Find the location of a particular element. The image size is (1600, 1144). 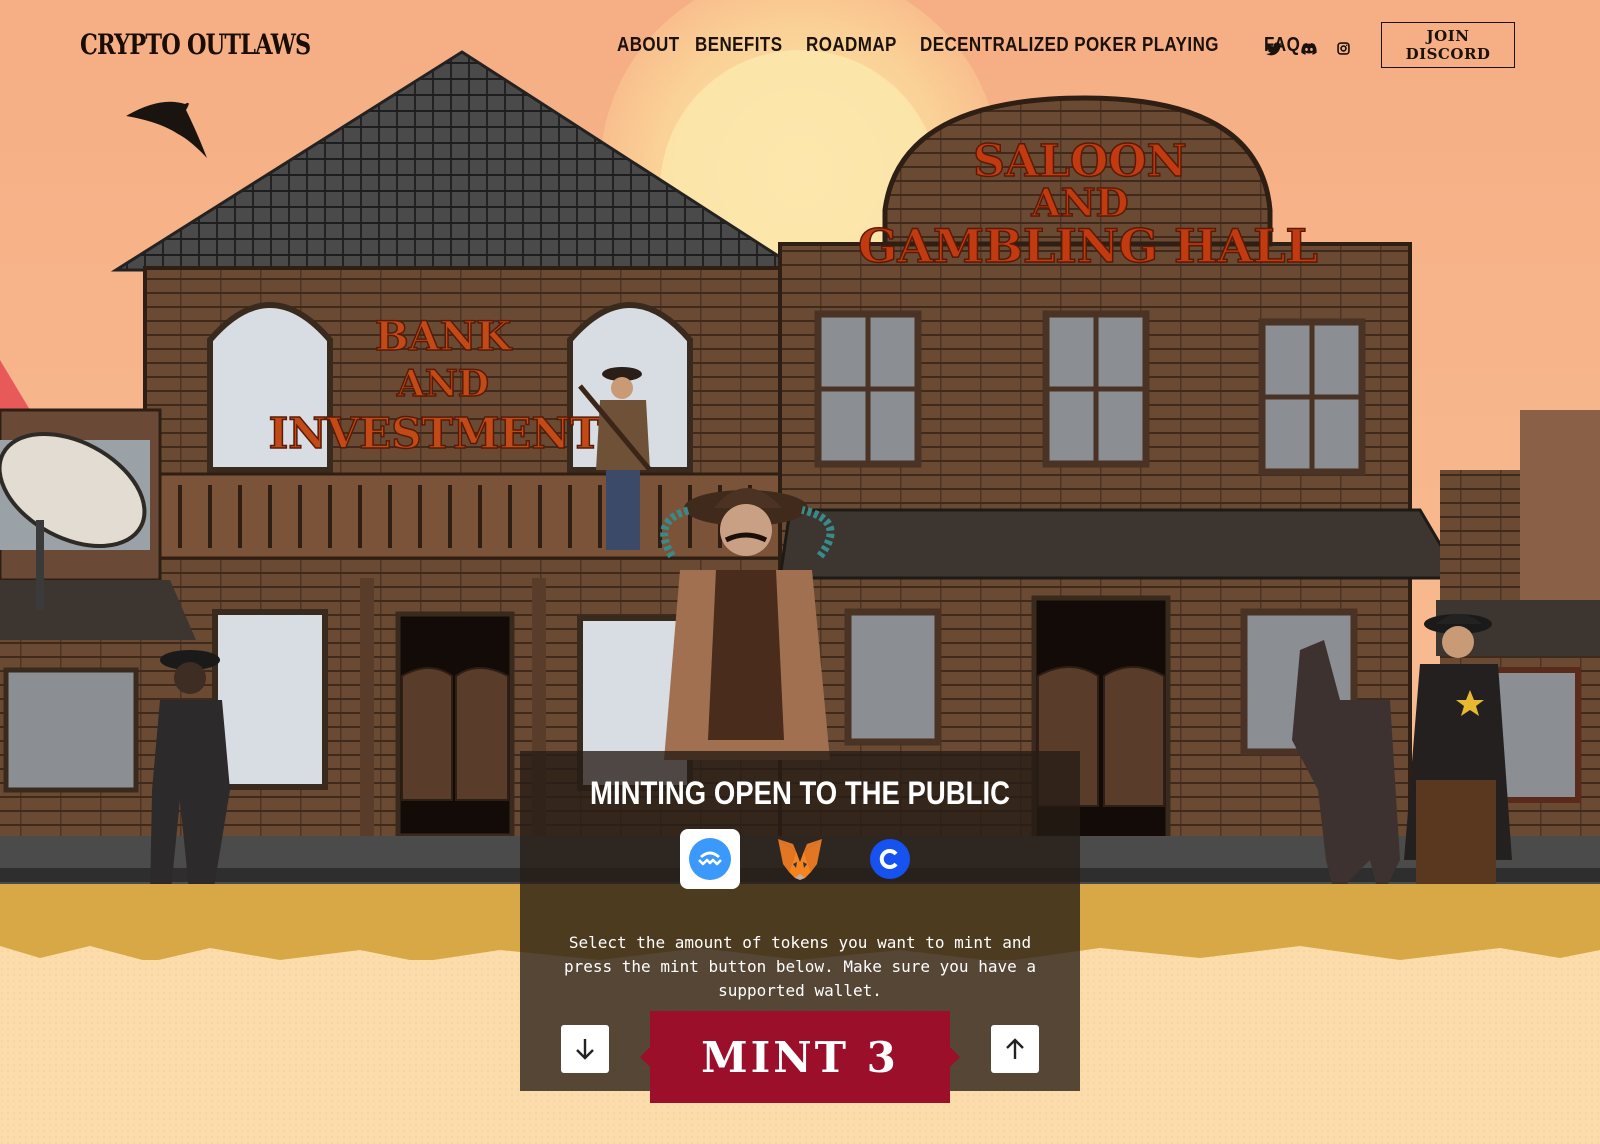

social-links is located at coordinates (1308, 48).